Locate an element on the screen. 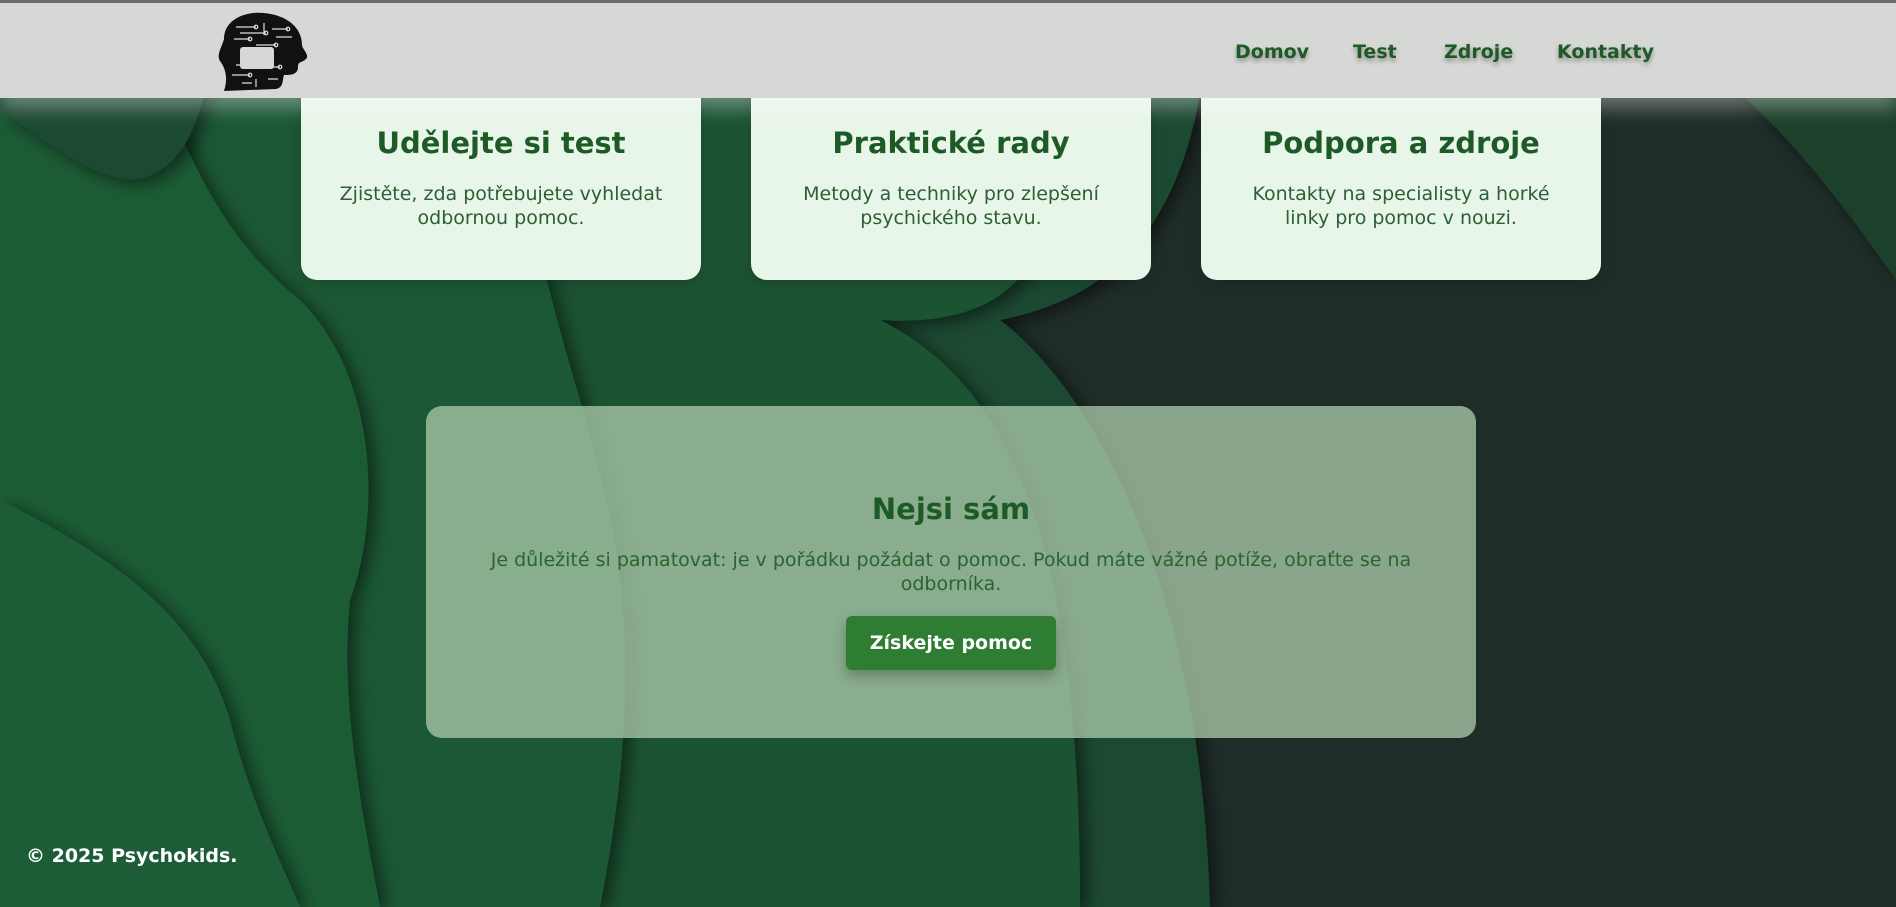 Image resolution: width=1896 pixels, height=907 pixels. card-title: Podpora a zdroje is located at coordinates (1401, 143).